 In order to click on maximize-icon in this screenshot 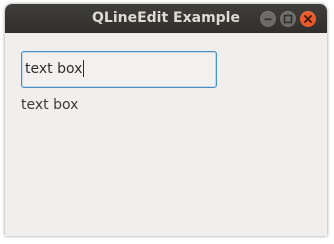, I will do `click(288, 19)`.